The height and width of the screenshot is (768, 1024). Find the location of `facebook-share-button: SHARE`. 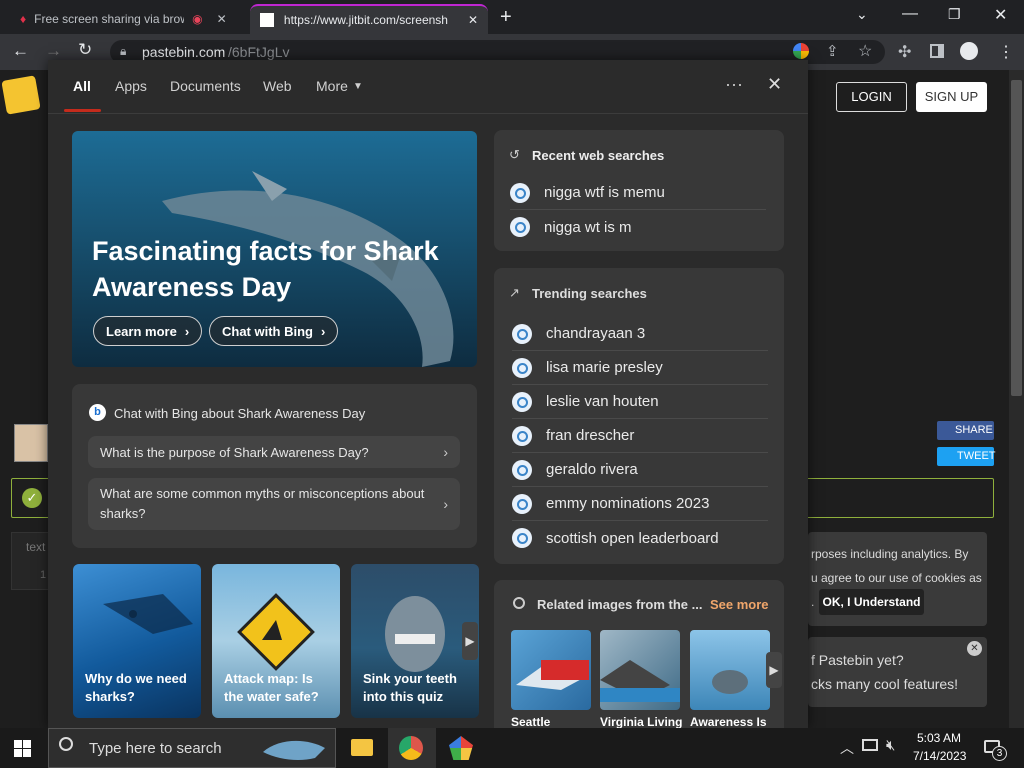

facebook-share-button: SHARE is located at coordinates (965, 430).